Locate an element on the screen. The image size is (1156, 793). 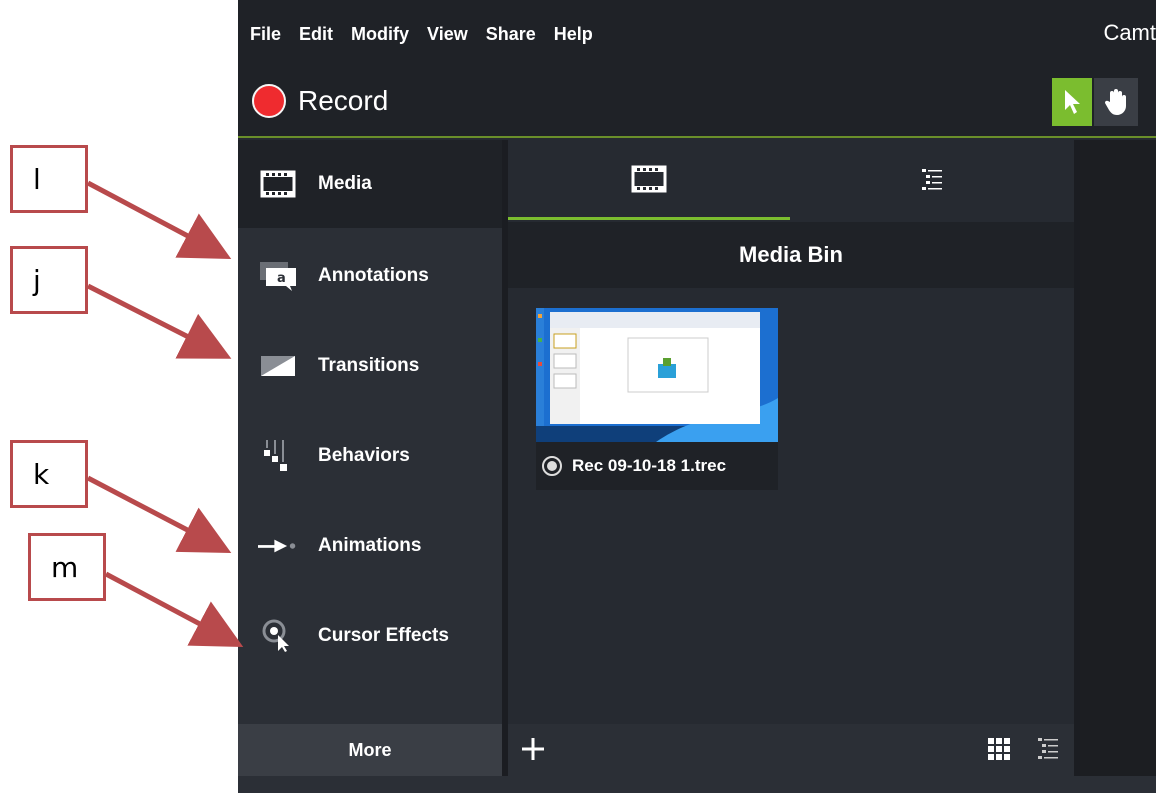
annotation-arrow-j is located at coordinates (159, 321).